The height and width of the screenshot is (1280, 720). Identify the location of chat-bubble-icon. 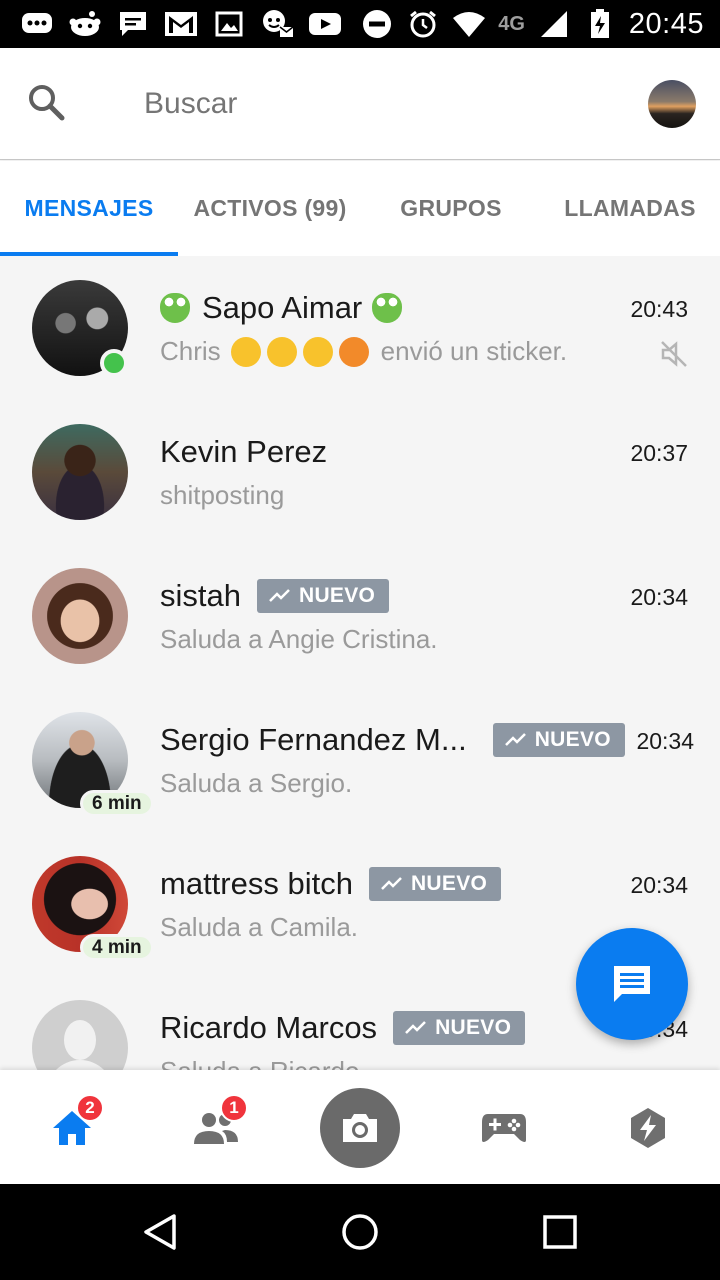
(37, 24).